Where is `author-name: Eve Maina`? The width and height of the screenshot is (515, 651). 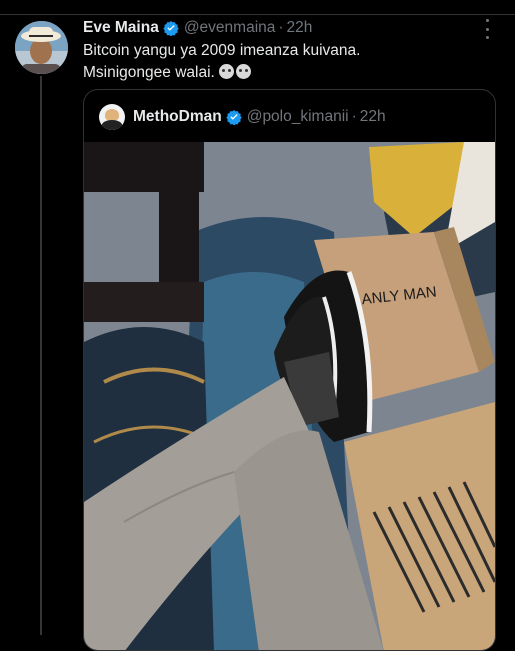
author-name: Eve Maina is located at coordinates (121, 28).